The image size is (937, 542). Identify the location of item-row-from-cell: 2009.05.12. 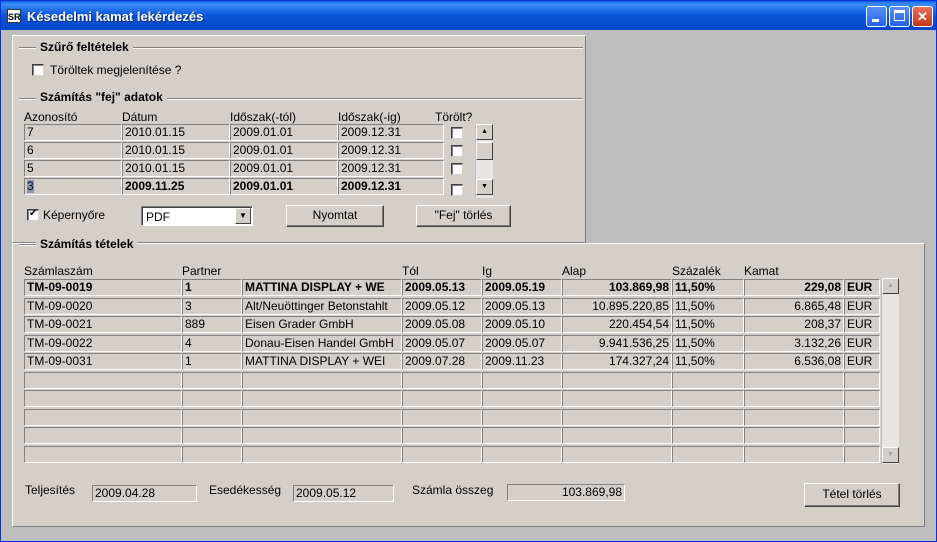
(442, 306).